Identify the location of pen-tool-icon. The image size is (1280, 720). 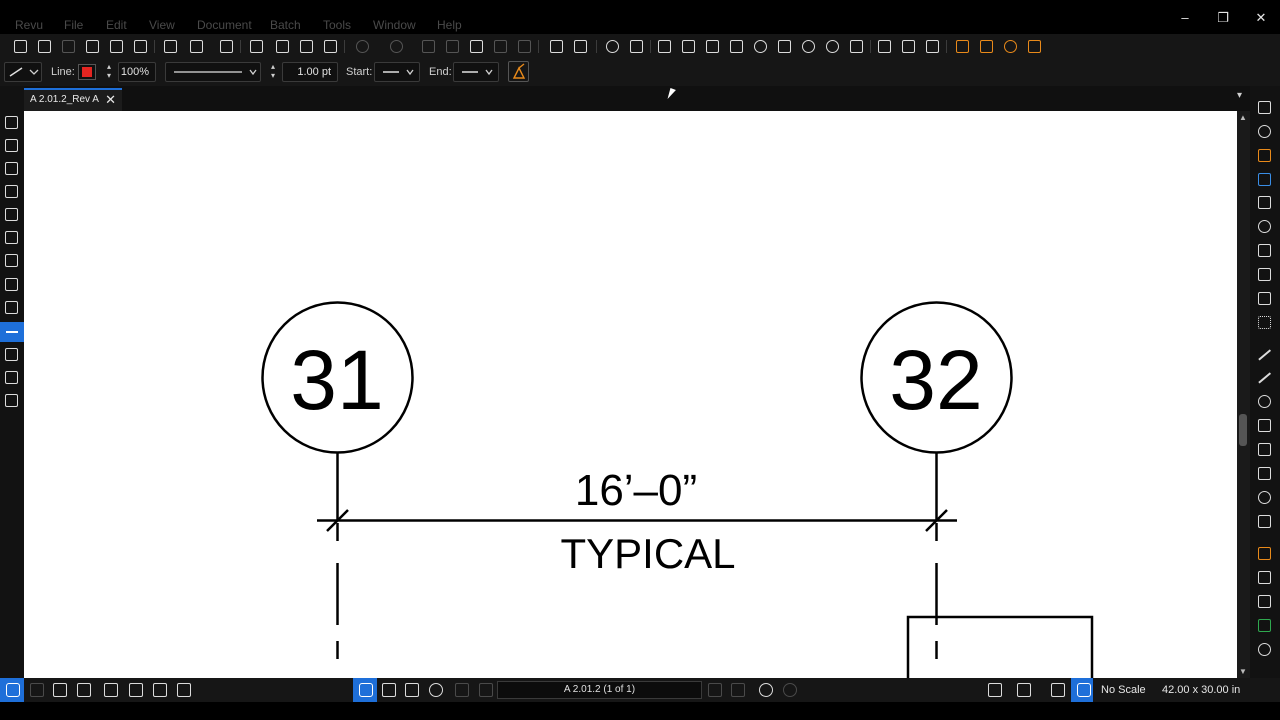
(1264, 179).